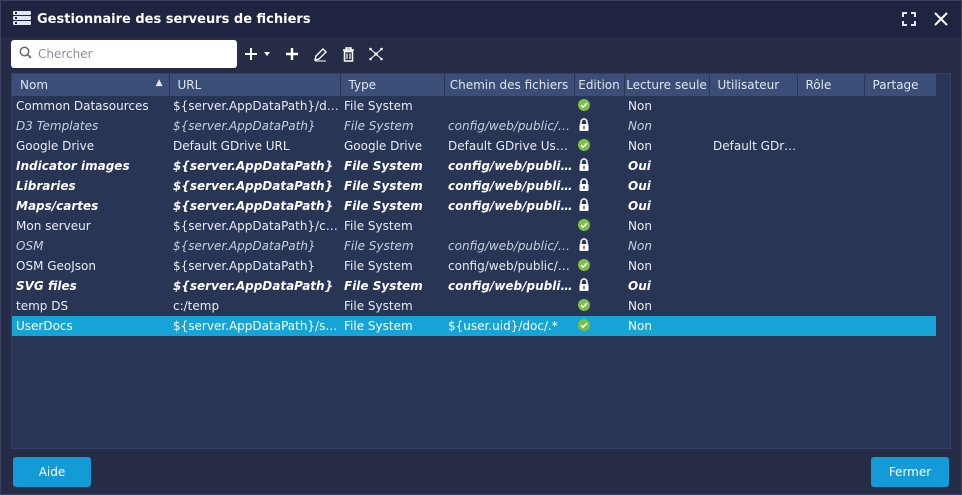  Describe the element at coordinates (128, 54) in the screenshot. I see `search-input` at that location.